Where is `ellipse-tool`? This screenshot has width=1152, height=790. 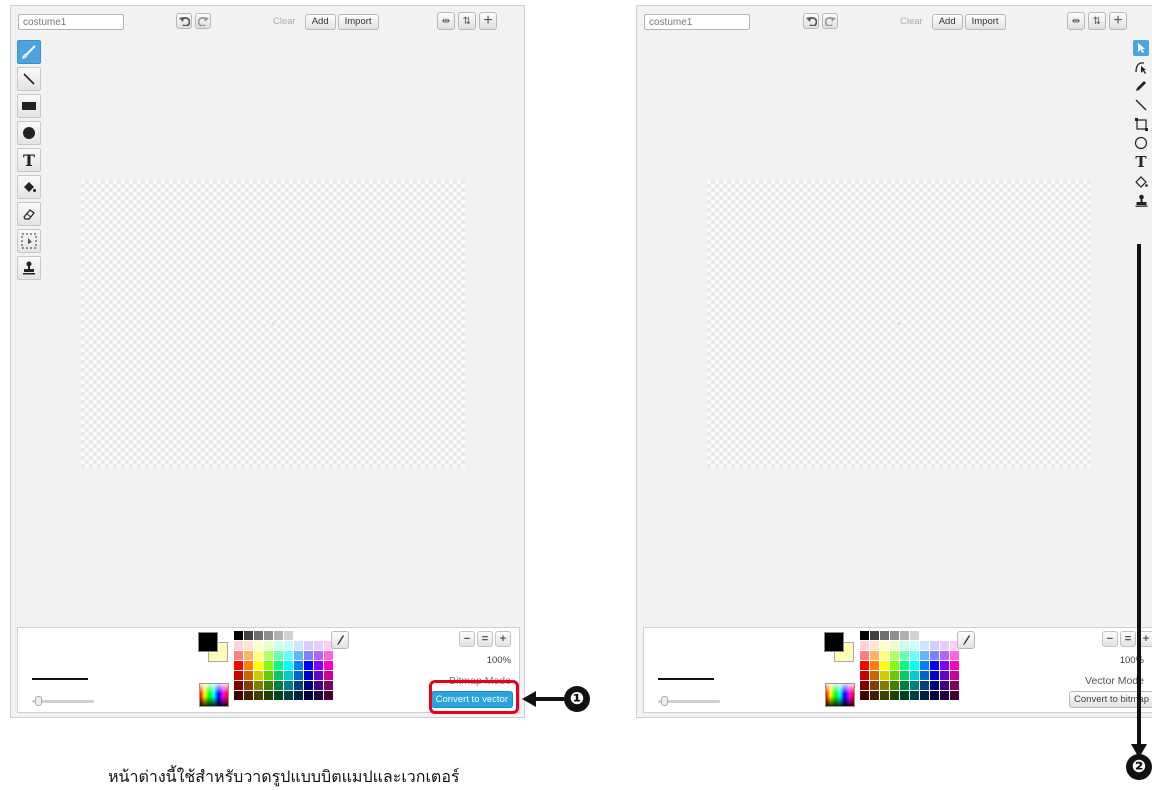
ellipse-tool is located at coordinates (1141, 143).